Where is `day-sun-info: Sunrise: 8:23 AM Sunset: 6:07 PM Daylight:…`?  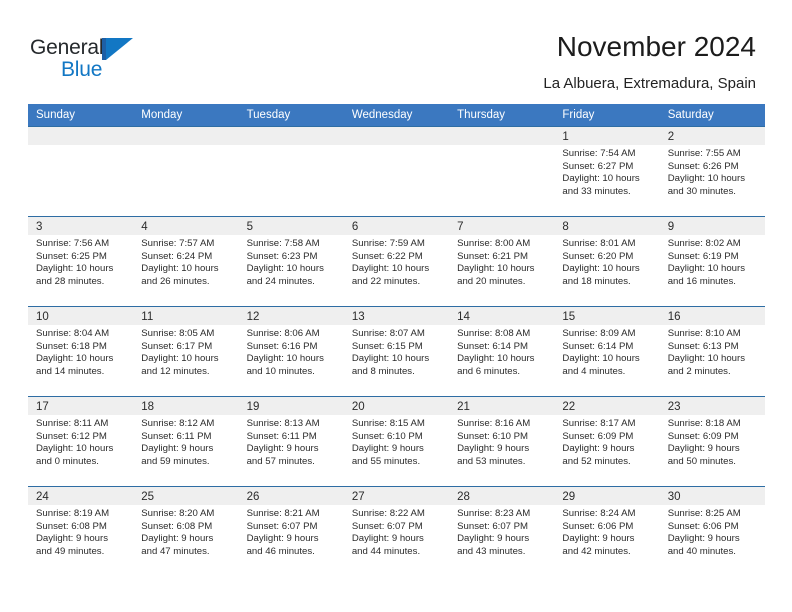
day-sun-info: Sunrise: 8:23 AM Sunset: 6:07 PM Daylight:… is located at coordinates (501, 531).